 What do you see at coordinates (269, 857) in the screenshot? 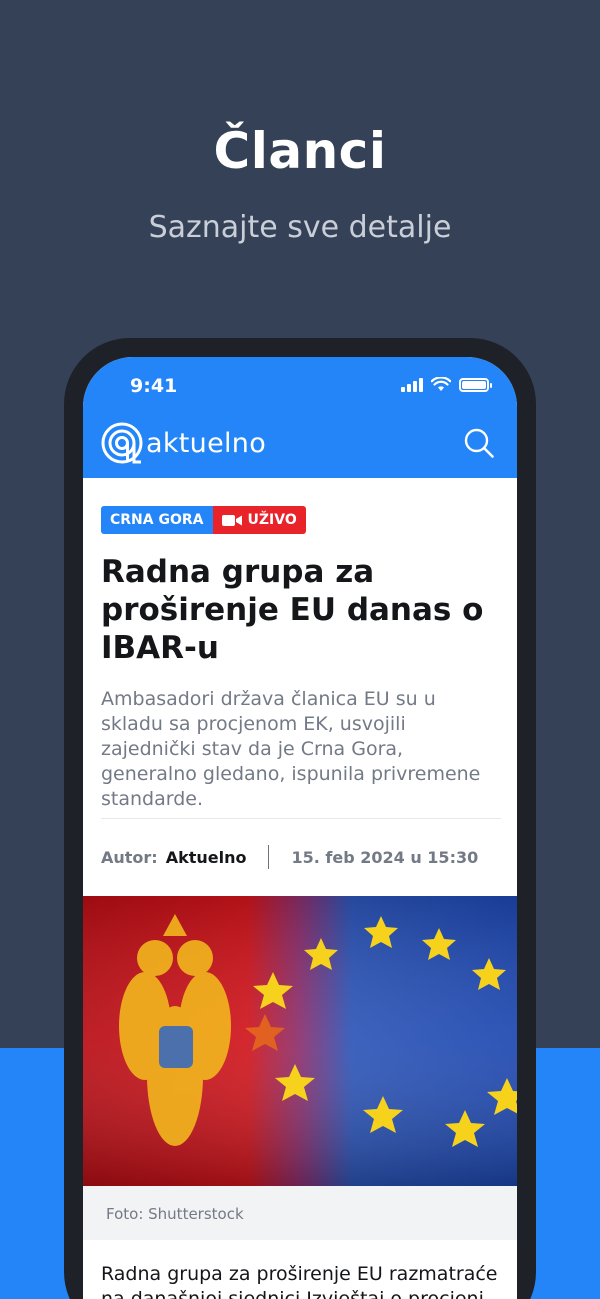
I see `meta-separator` at bounding box center [269, 857].